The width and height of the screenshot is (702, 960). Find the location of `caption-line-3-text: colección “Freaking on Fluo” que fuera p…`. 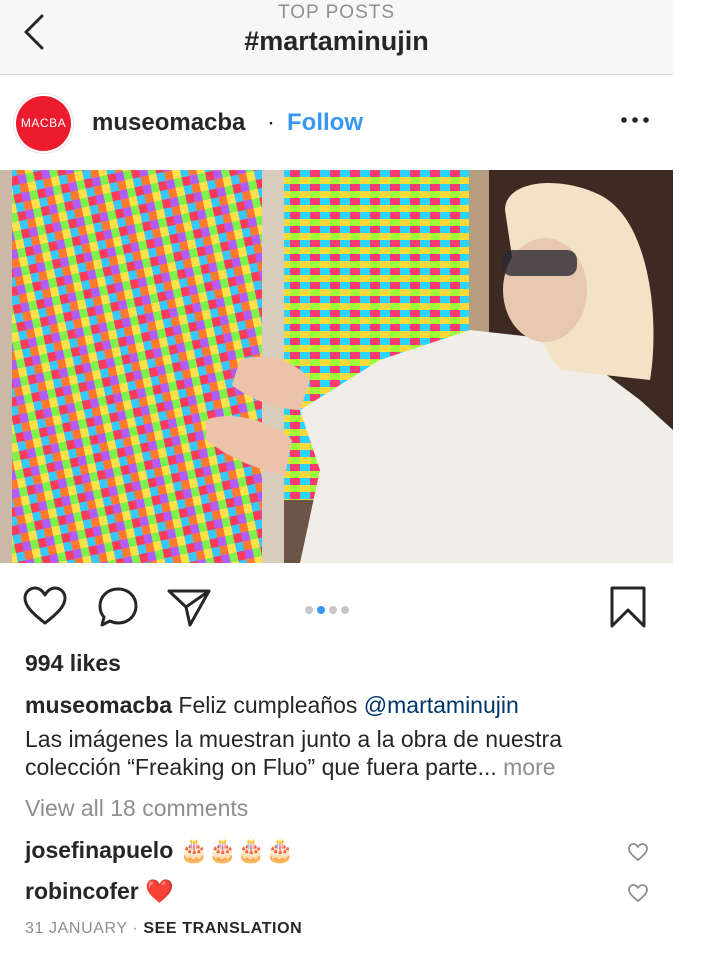

caption-line-3-text: colección “Freaking on Fluo” que fuera p… is located at coordinates (261, 767).